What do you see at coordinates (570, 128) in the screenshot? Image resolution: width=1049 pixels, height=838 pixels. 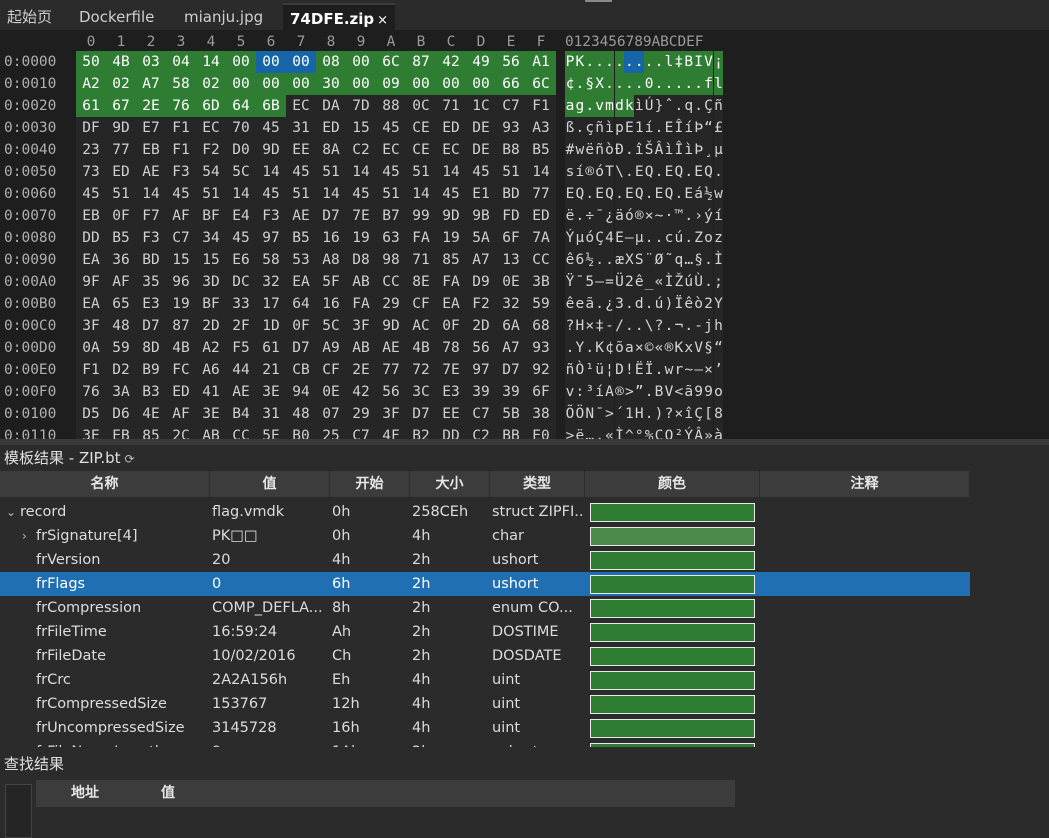 I see `ascii-char: ß` at bounding box center [570, 128].